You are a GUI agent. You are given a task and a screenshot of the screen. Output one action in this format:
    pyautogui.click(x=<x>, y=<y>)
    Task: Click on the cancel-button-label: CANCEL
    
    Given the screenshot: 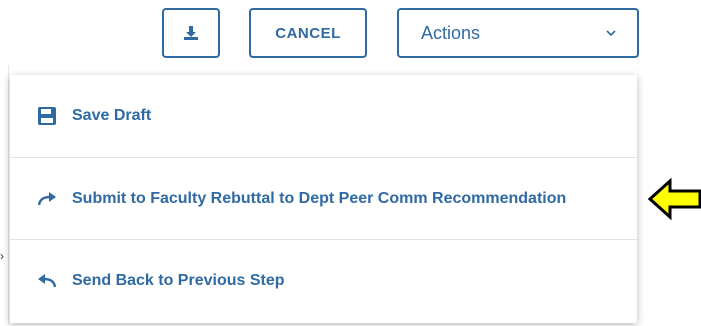 What is the action you would take?
    pyautogui.click(x=308, y=33)
    